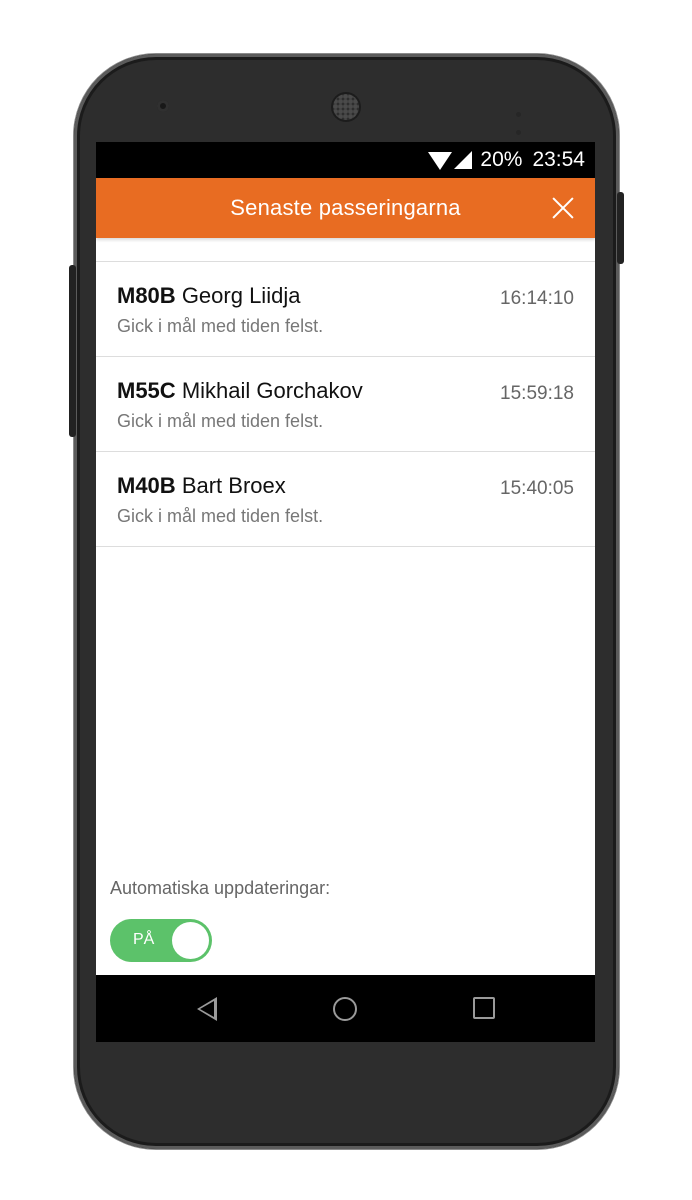 Image resolution: width=692 pixels, height=1200 pixels. What do you see at coordinates (537, 393) in the screenshot?
I see `passing-time: 15:59:18` at bounding box center [537, 393].